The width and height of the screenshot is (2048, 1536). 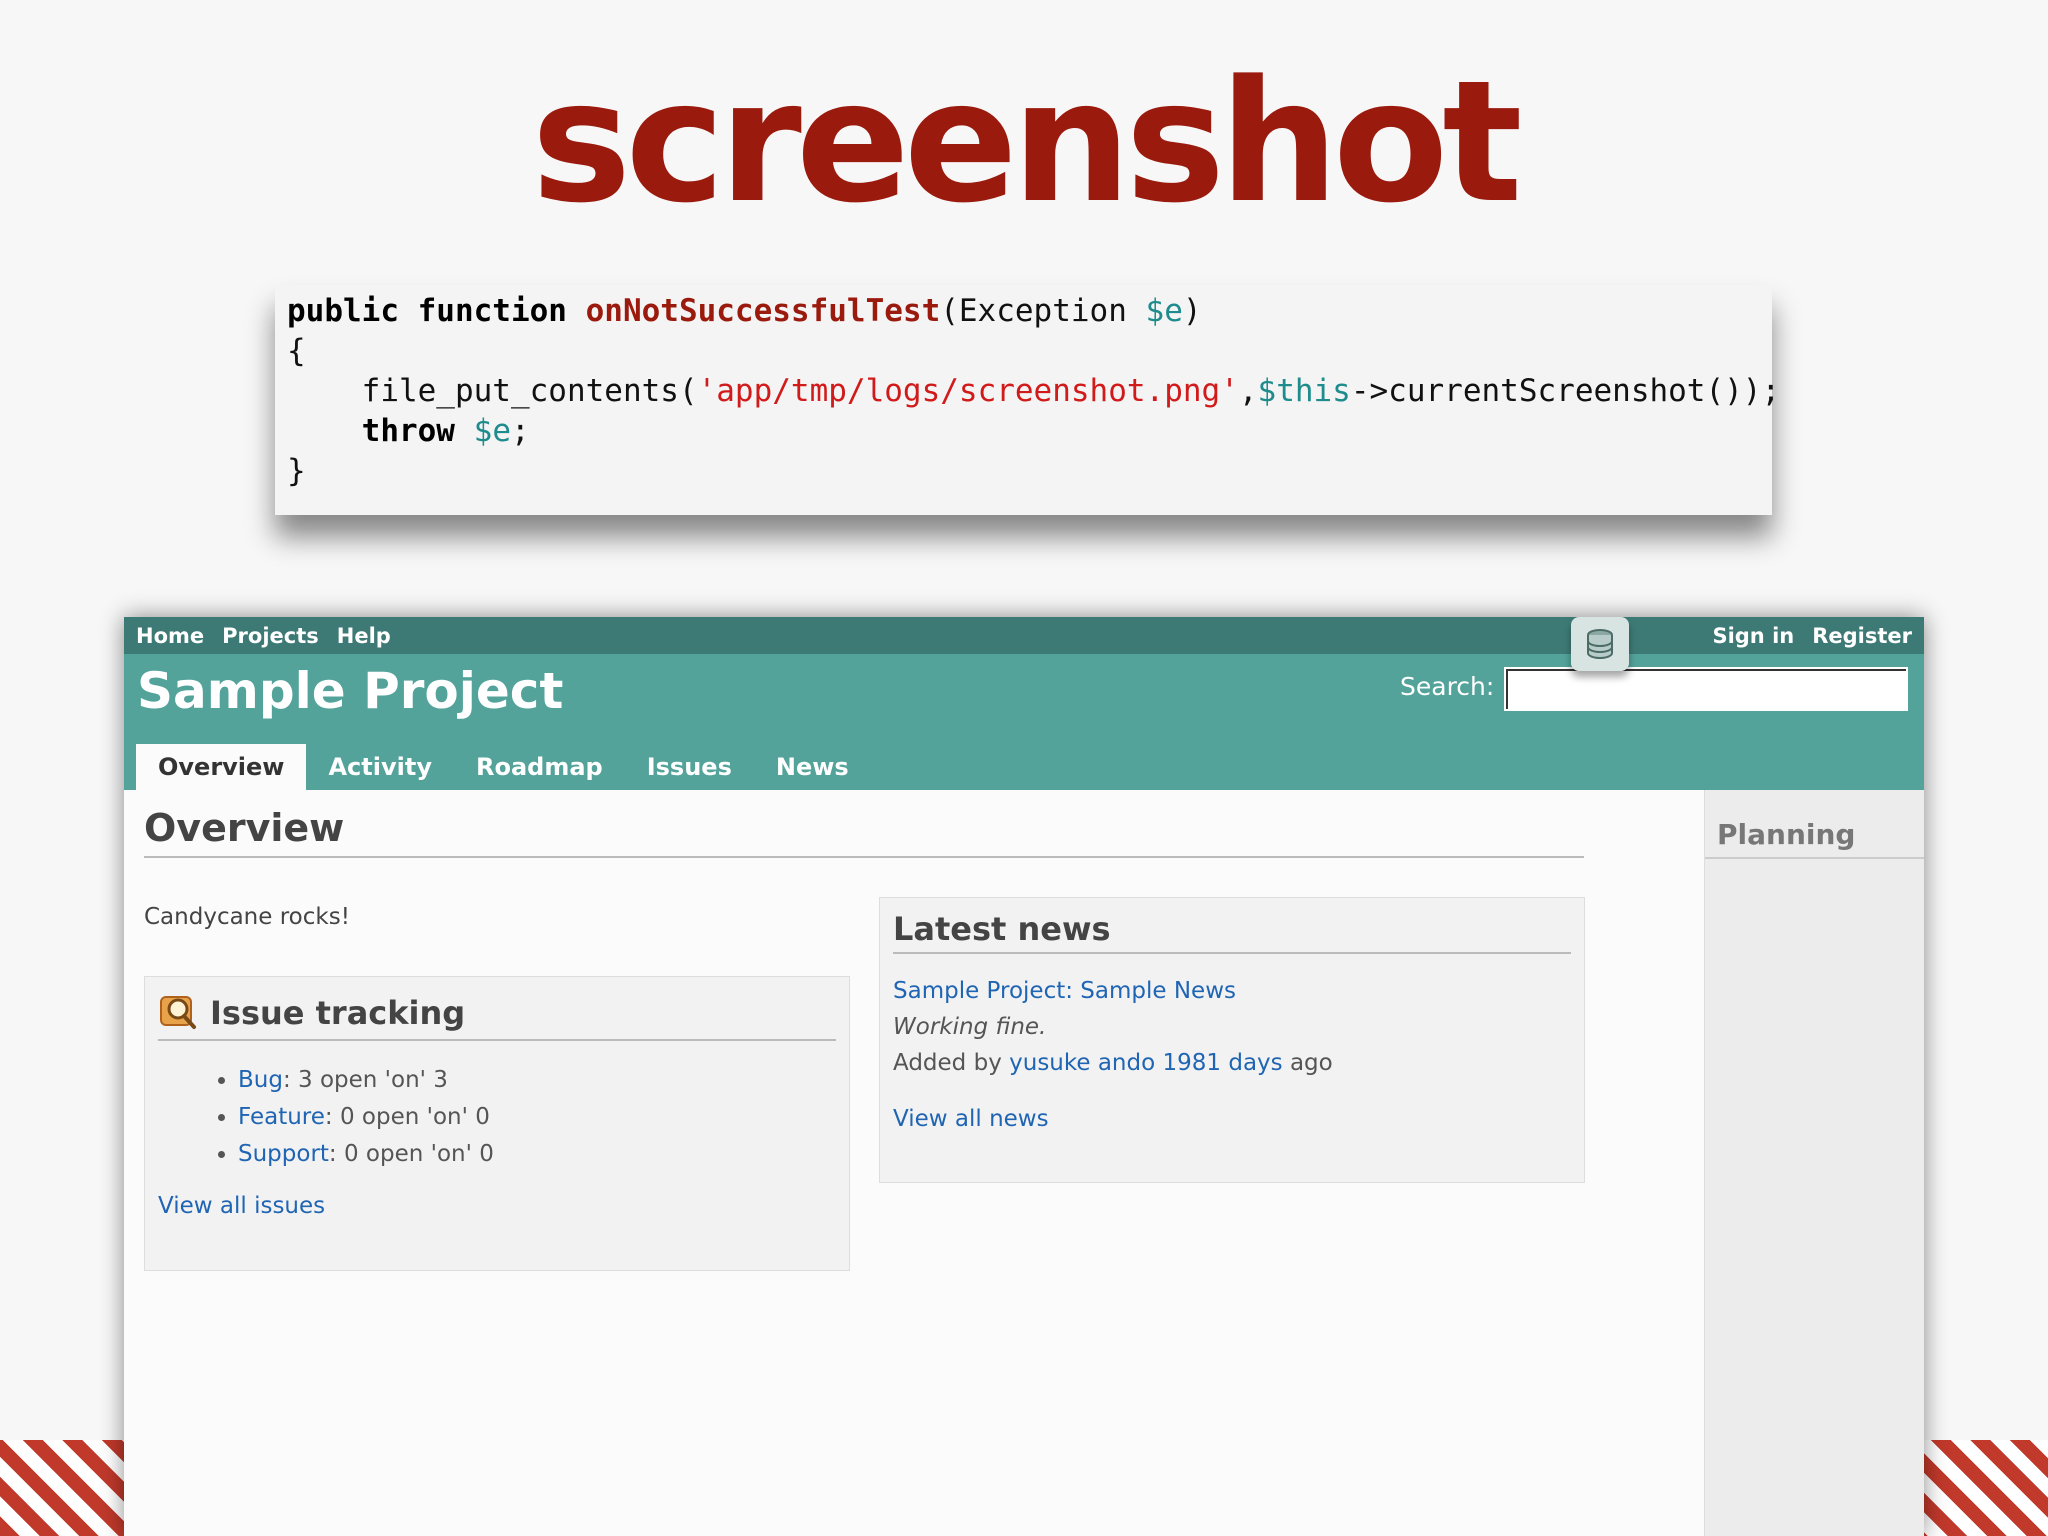 What do you see at coordinates (296, 351) in the screenshot?
I see `code-line-2: {` at bounding box center [296, 351].